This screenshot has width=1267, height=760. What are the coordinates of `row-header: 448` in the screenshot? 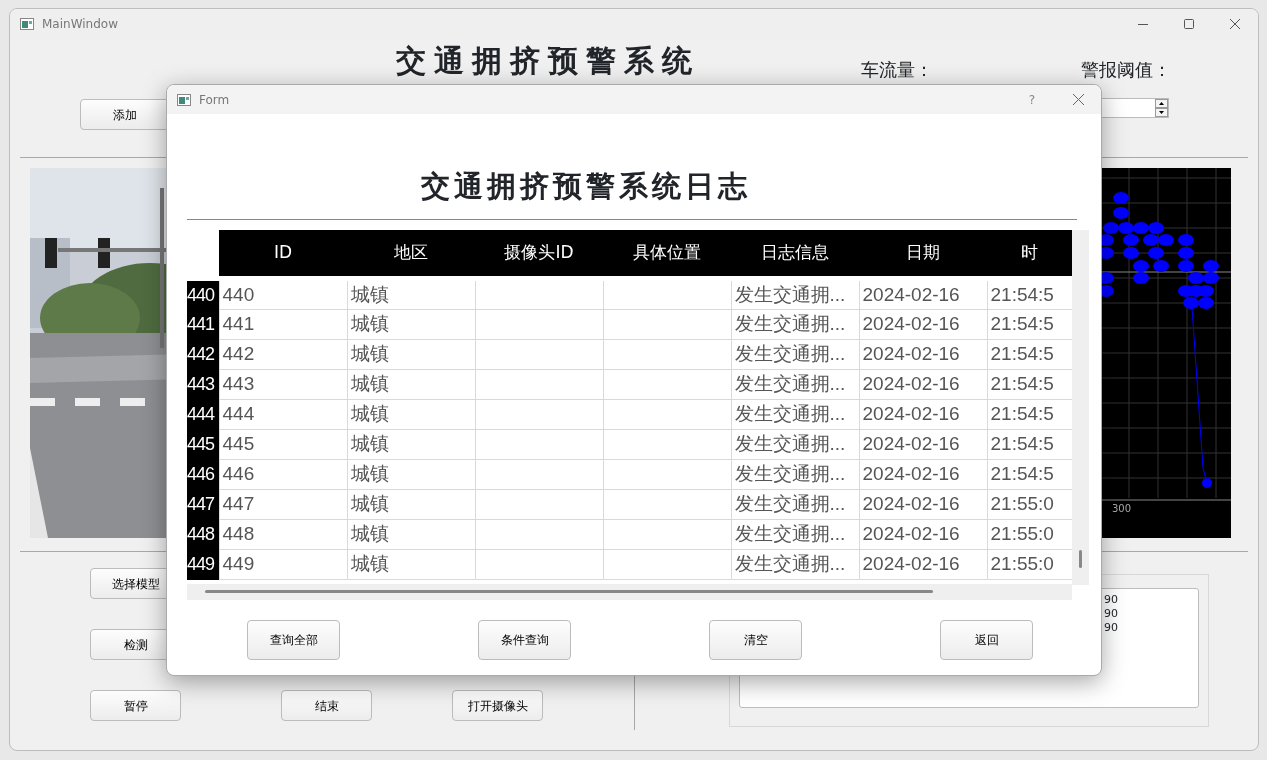 It's located at (203, 534).